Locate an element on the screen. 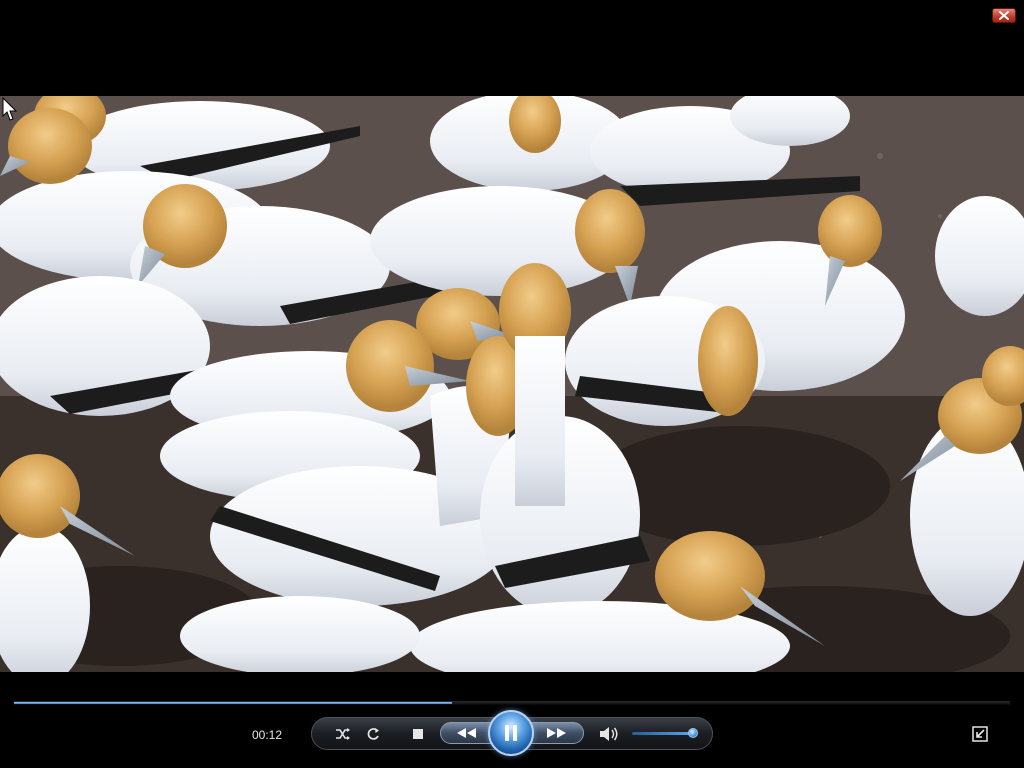  close-button is located at coordinates (1004, 15).